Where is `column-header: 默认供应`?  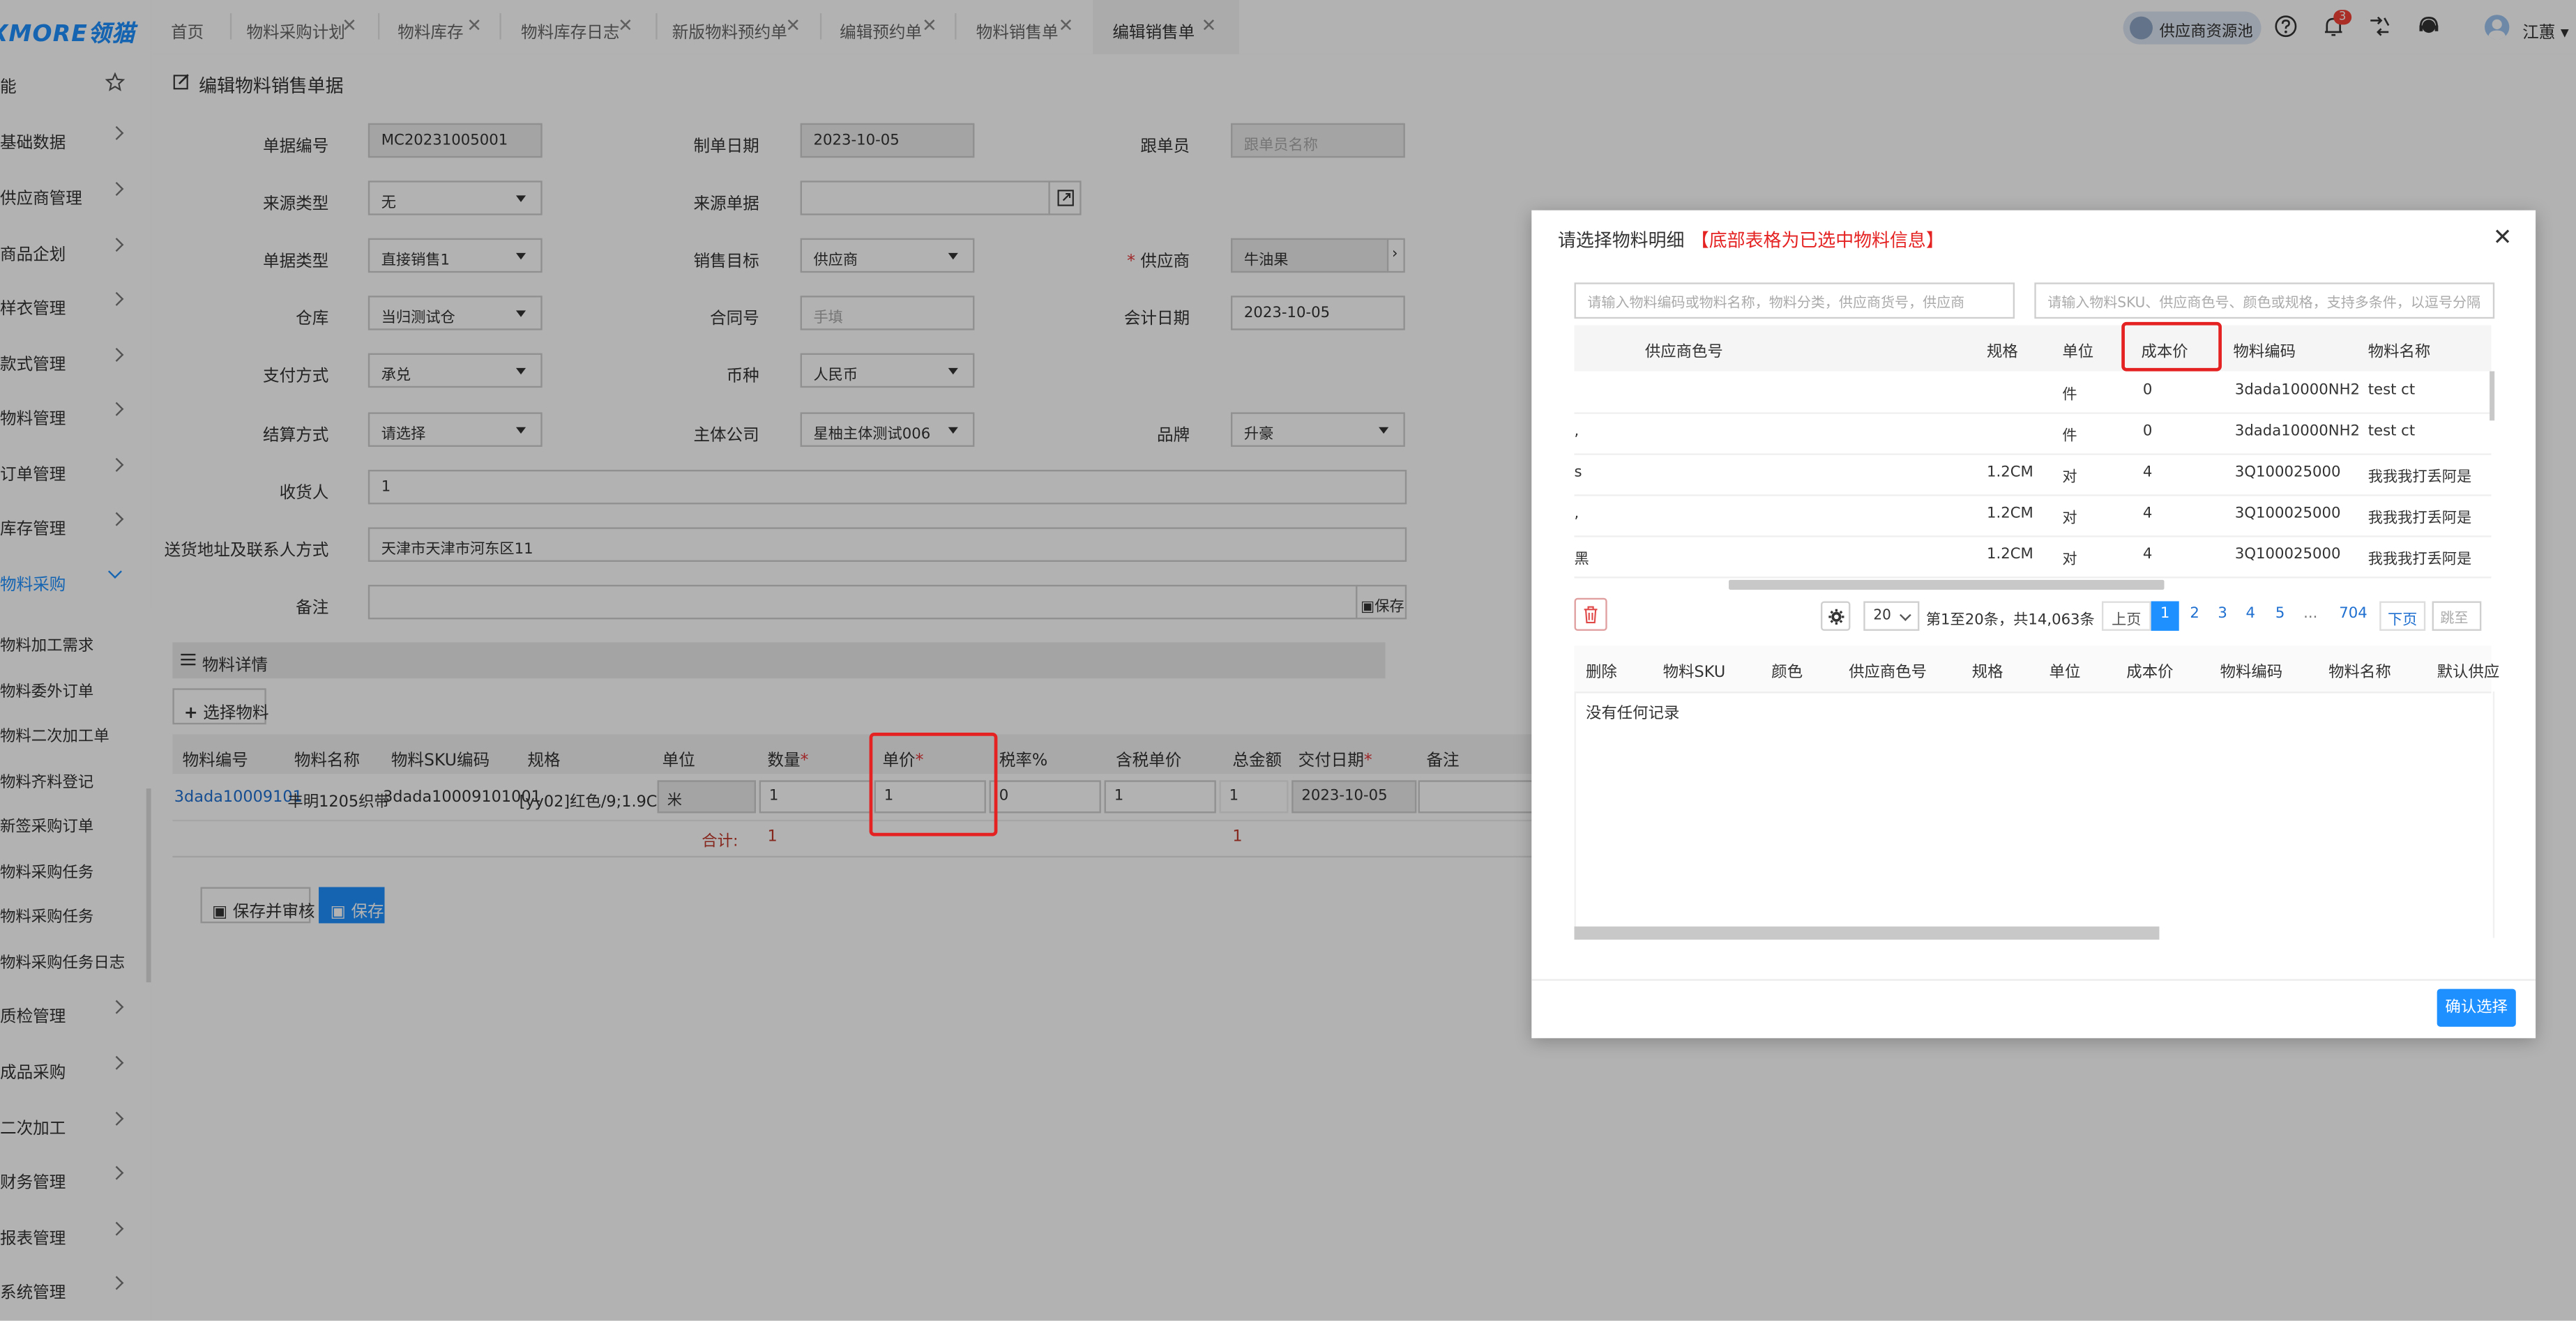 column-header: 默认供应 is located at coordinates (2468, 673).